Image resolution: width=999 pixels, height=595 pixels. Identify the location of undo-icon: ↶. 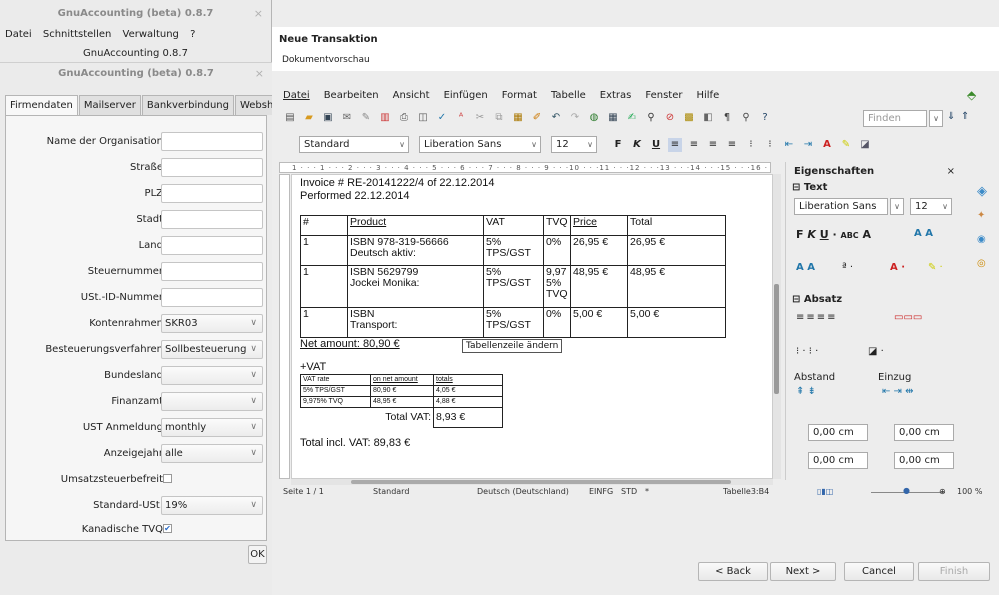
(556, 118).